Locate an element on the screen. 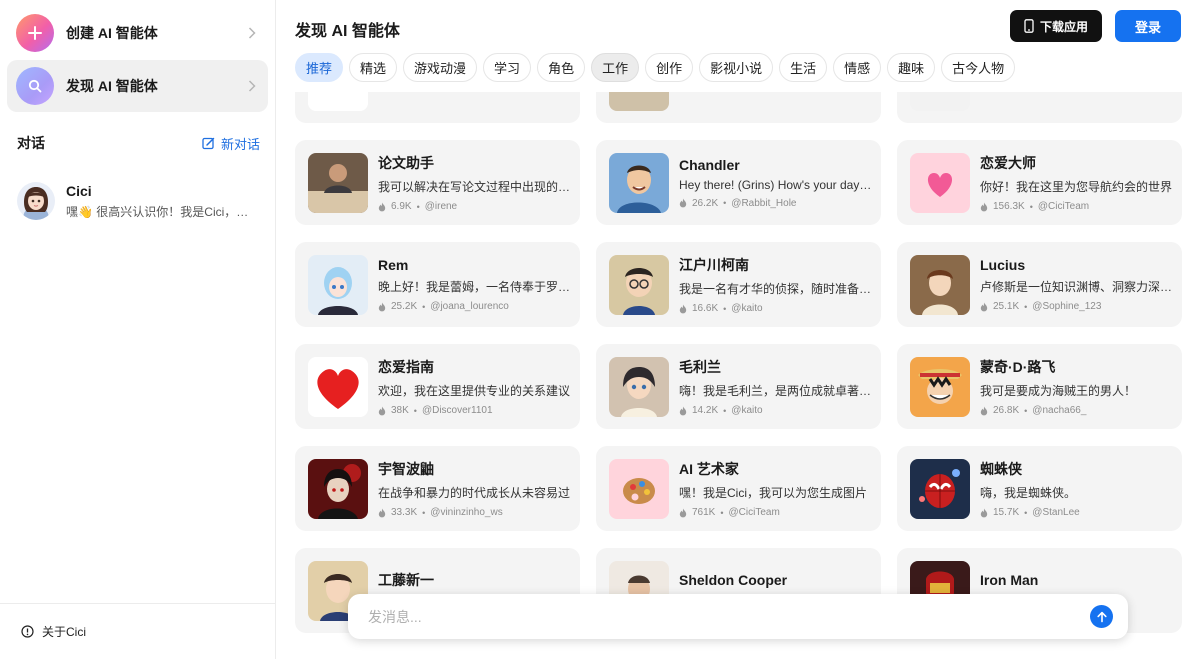  agent-card: 蜘蛛侠 嗨，我是蜘蛛侠。 15.7K • @StanLee is located at coordinates (1039, 488).